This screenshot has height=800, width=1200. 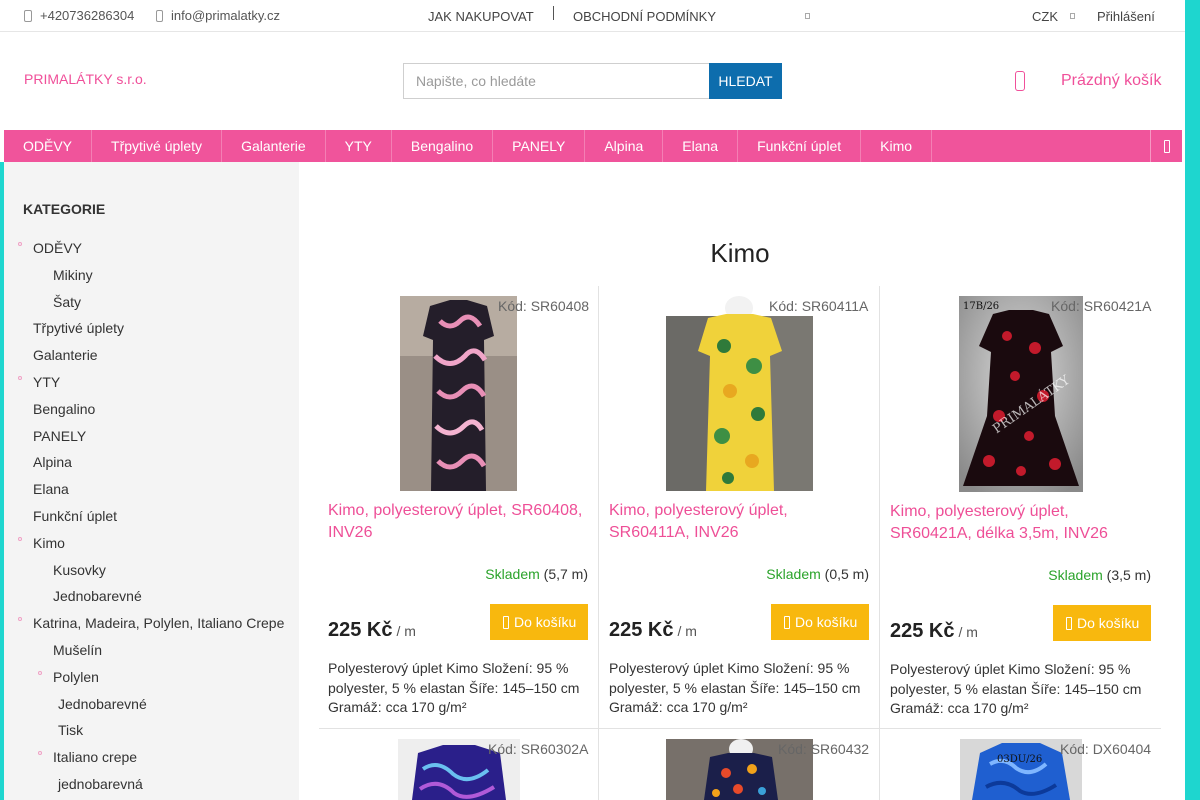 What do you see at coordinates (57, 248) in the screenshot?
I see `sidebar-category-item: ODĚVY` at bounding box center [57, 248].